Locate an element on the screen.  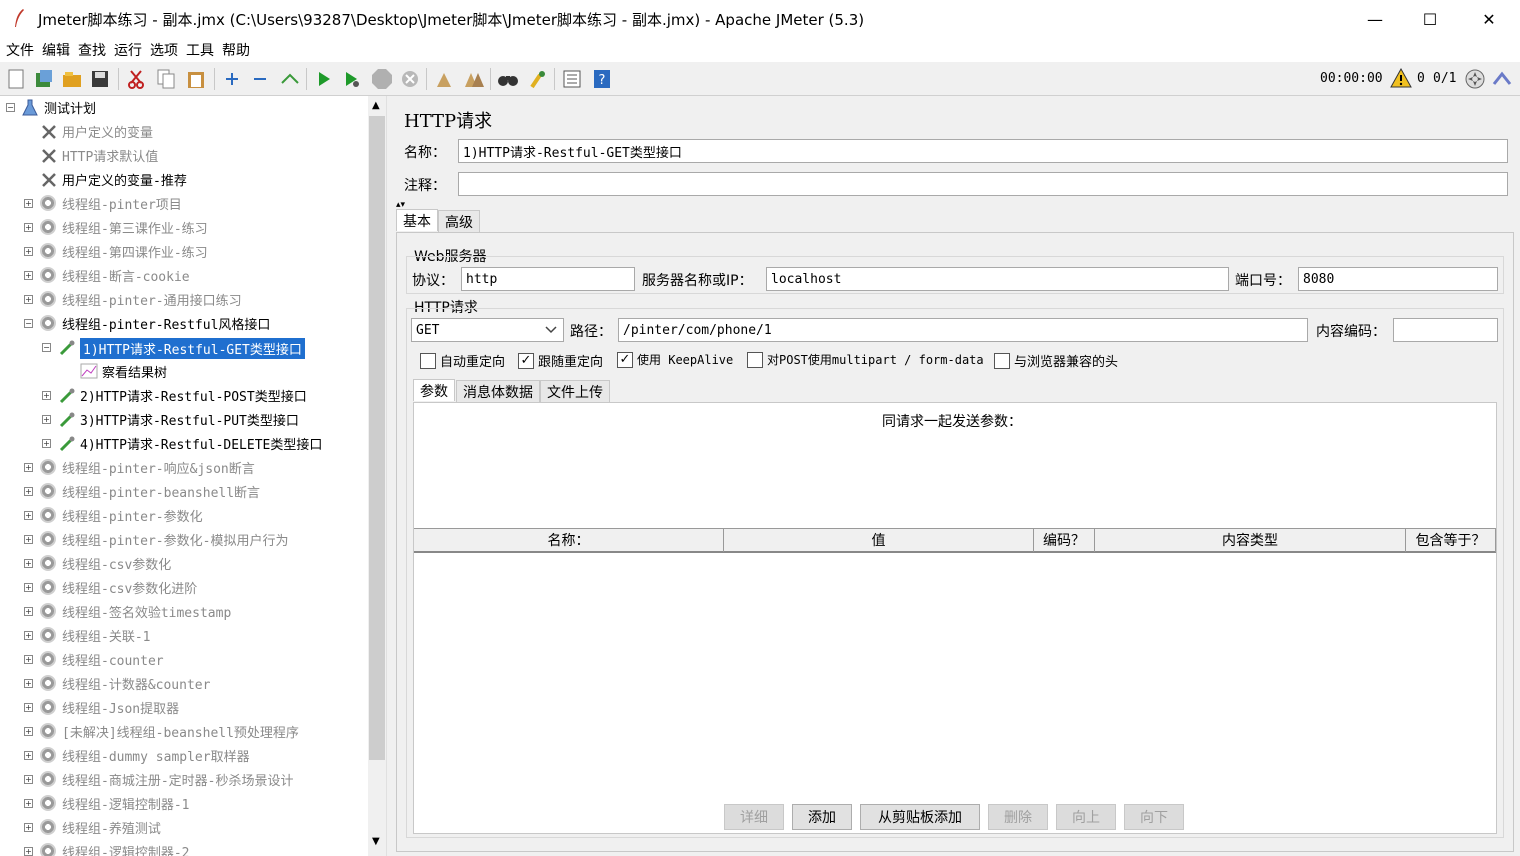
comment-field is located at coordinates (983, 184).